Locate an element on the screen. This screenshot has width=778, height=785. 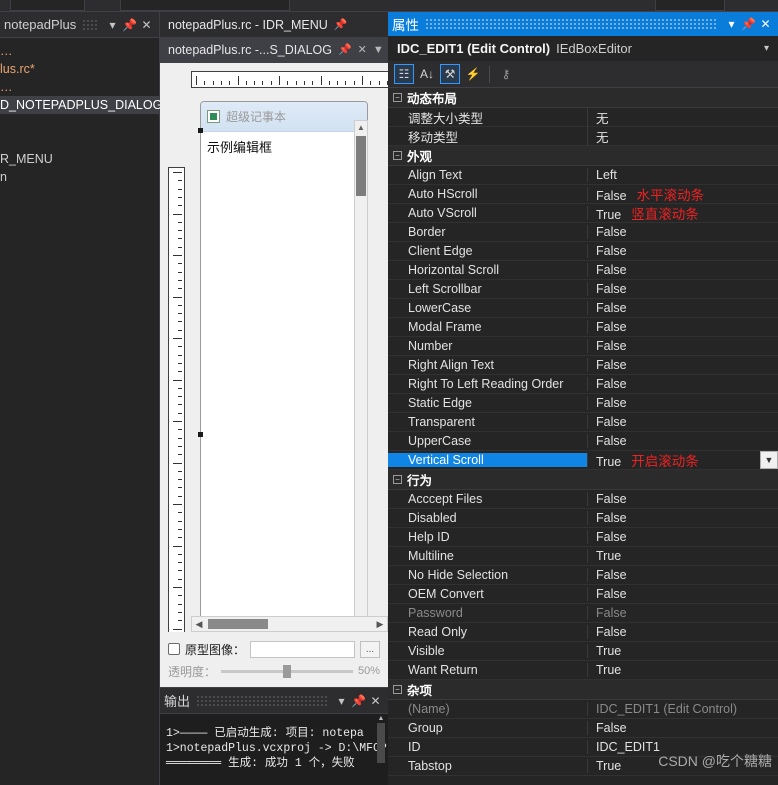
scroll-right-icon: ▶ is located at coordinates (380, 624).